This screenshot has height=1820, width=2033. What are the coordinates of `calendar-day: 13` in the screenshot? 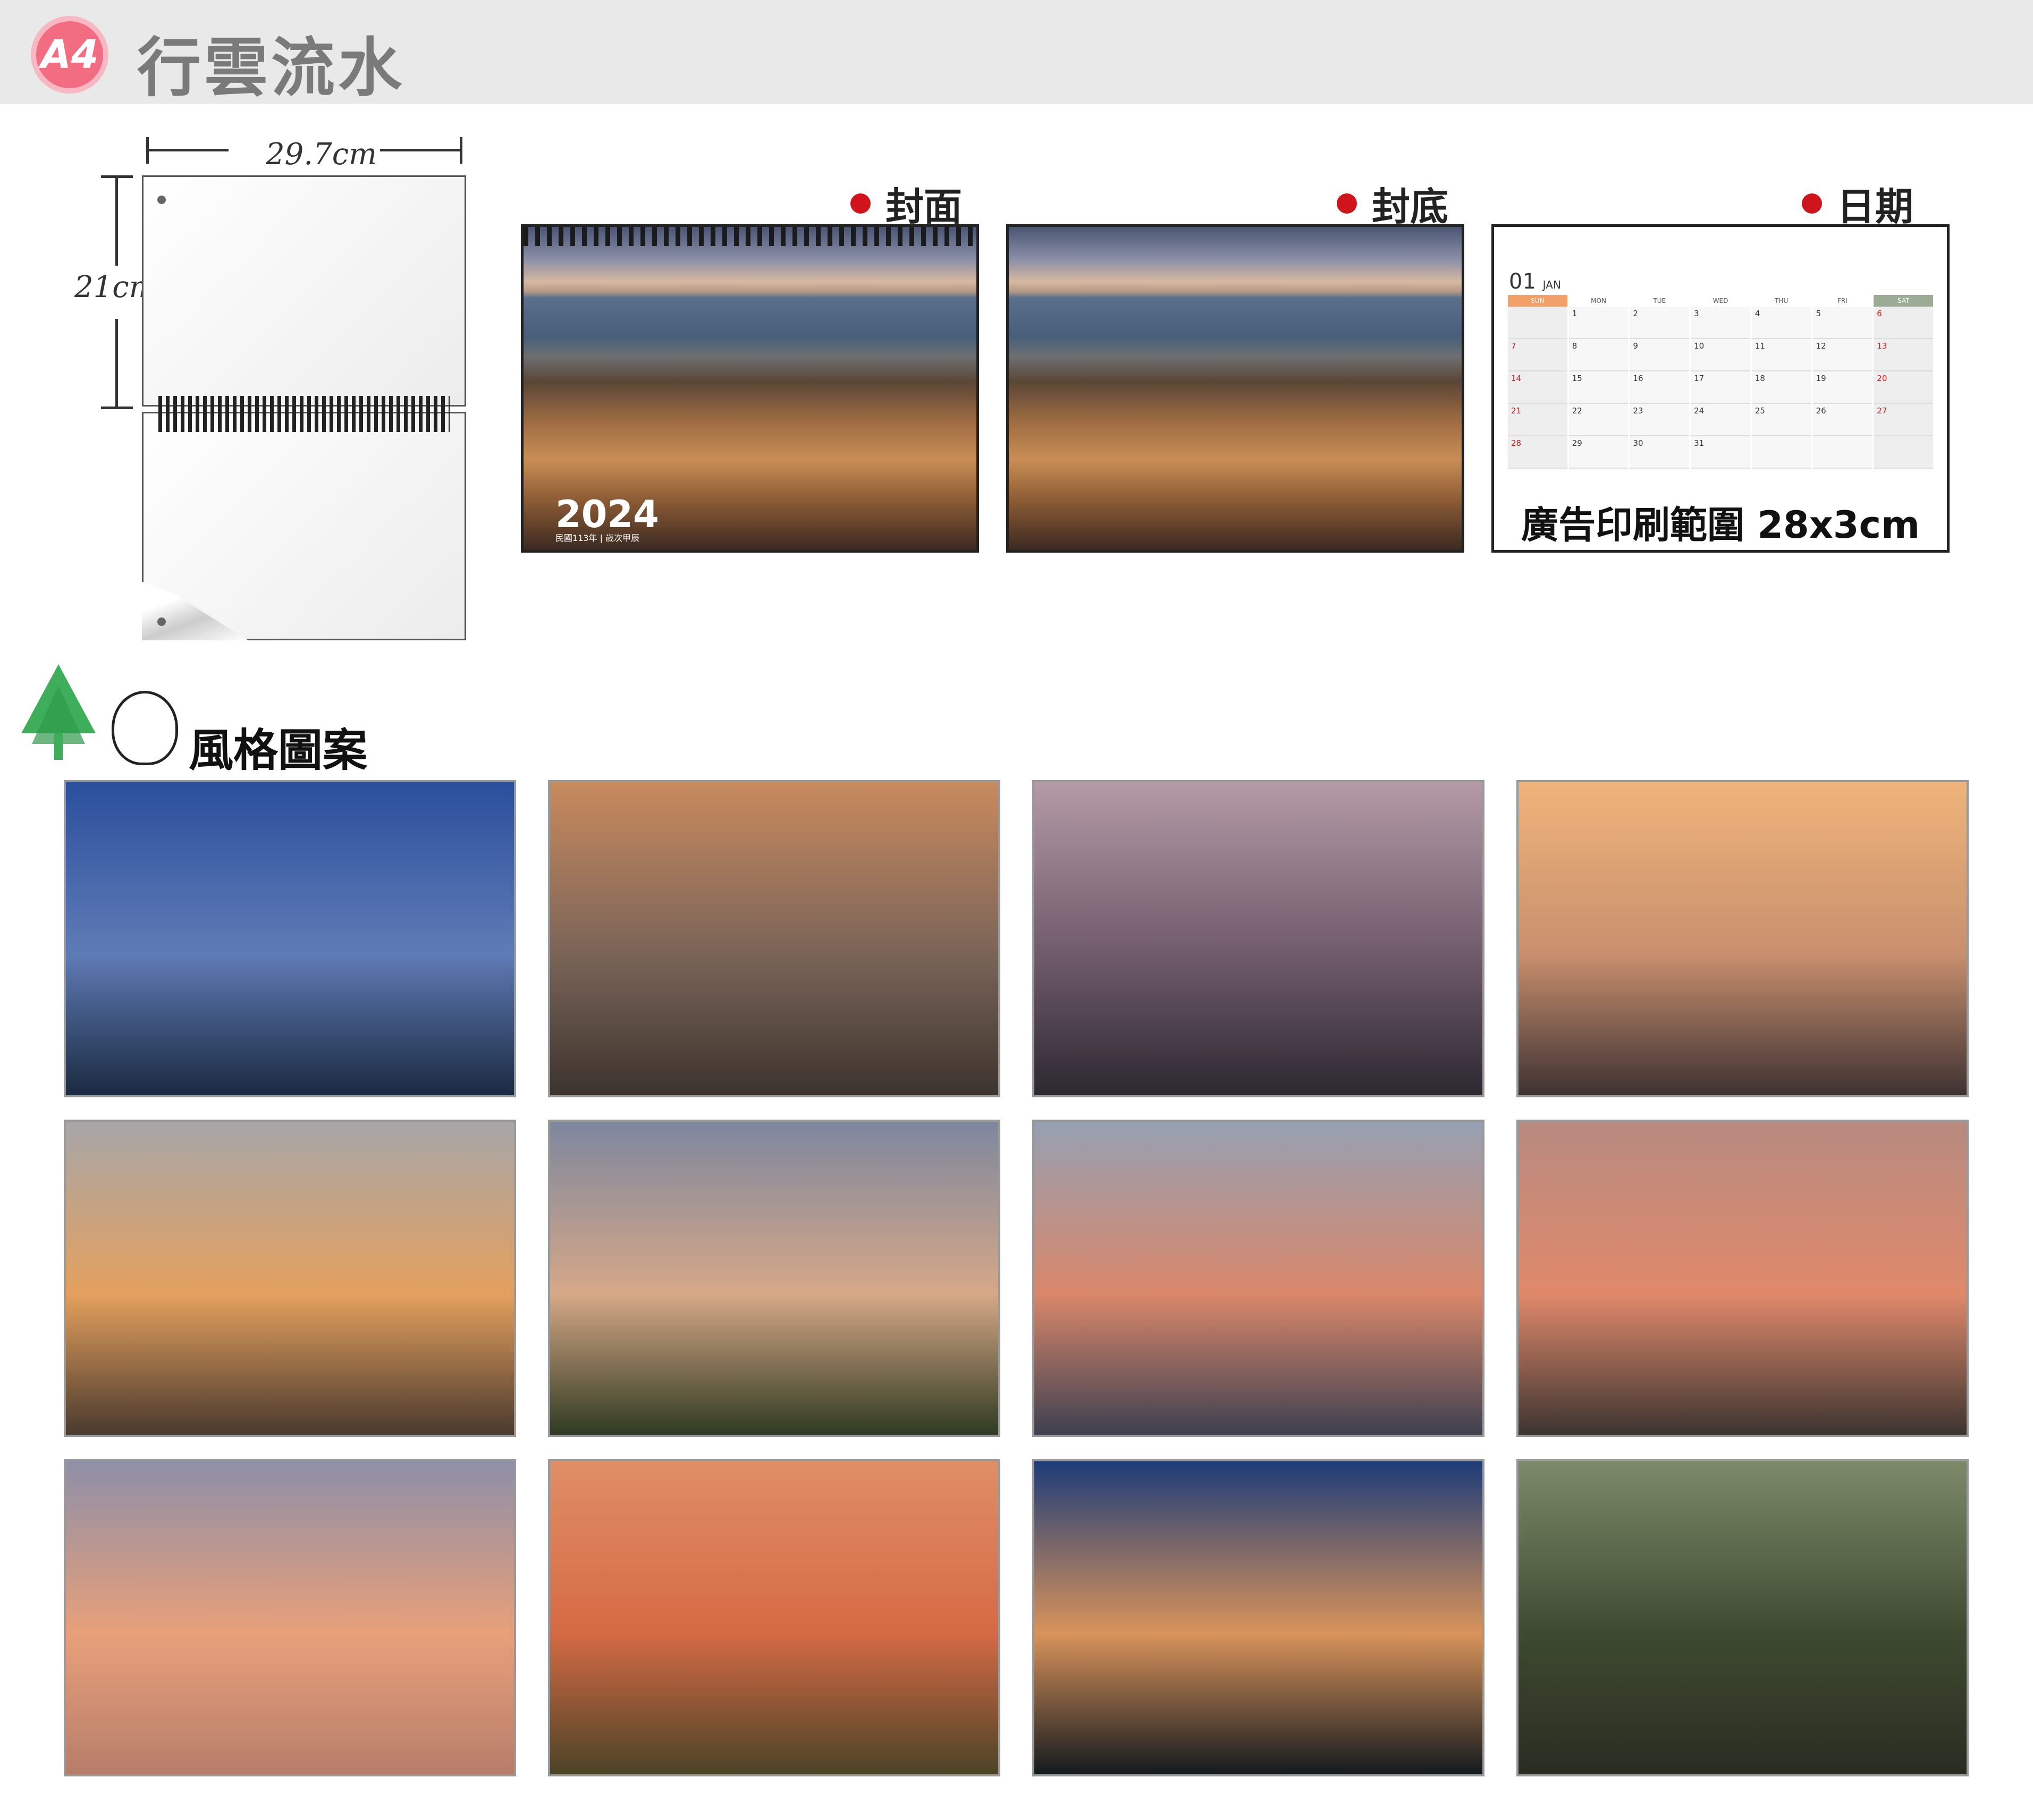 It's located at (1903, 355).